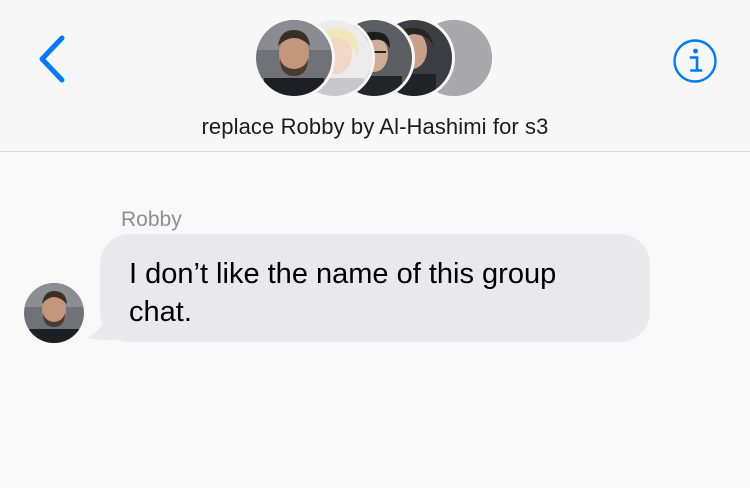  What do you see at coordinates (151, 219) in the screenshot?
I see `sender-name: Robby` at bounding box center [151, 219].